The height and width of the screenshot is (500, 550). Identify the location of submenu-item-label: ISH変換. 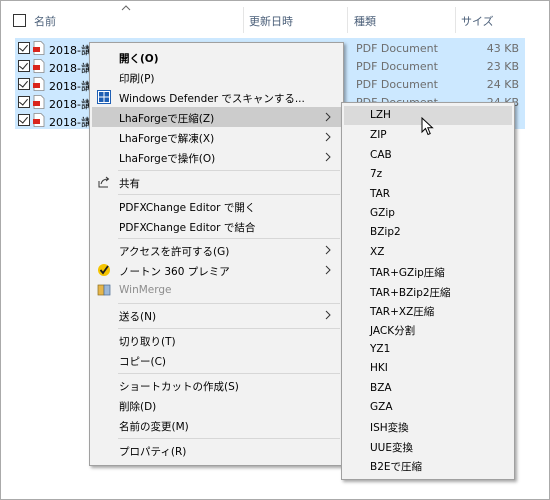
(389, 428).